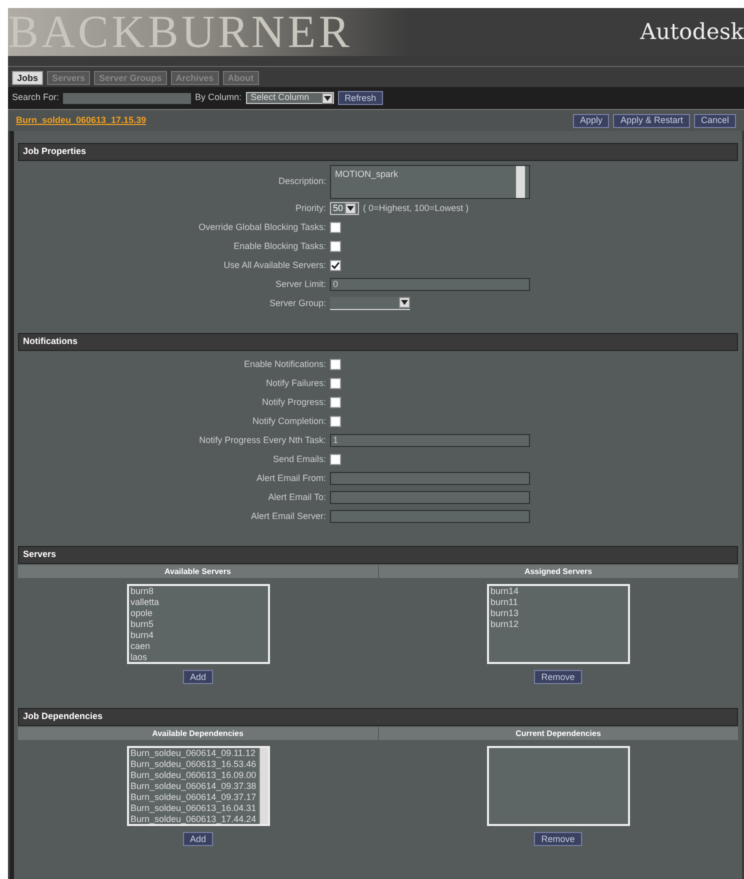  Describe the element at coordinates (378, 152) in the screenshot. I see `section-header: Job Properties` at that location.